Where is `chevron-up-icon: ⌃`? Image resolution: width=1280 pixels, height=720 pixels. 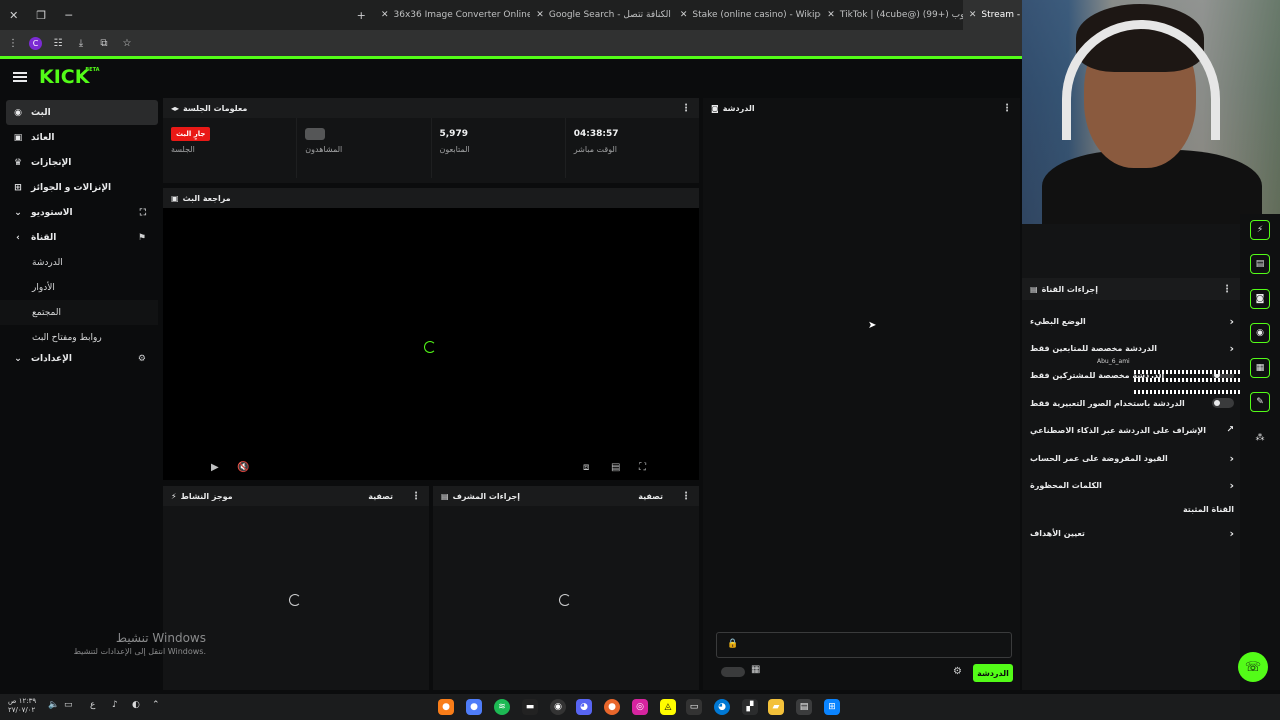
chevron-up-icon: ⌃ is located at coordinates (156, 705).